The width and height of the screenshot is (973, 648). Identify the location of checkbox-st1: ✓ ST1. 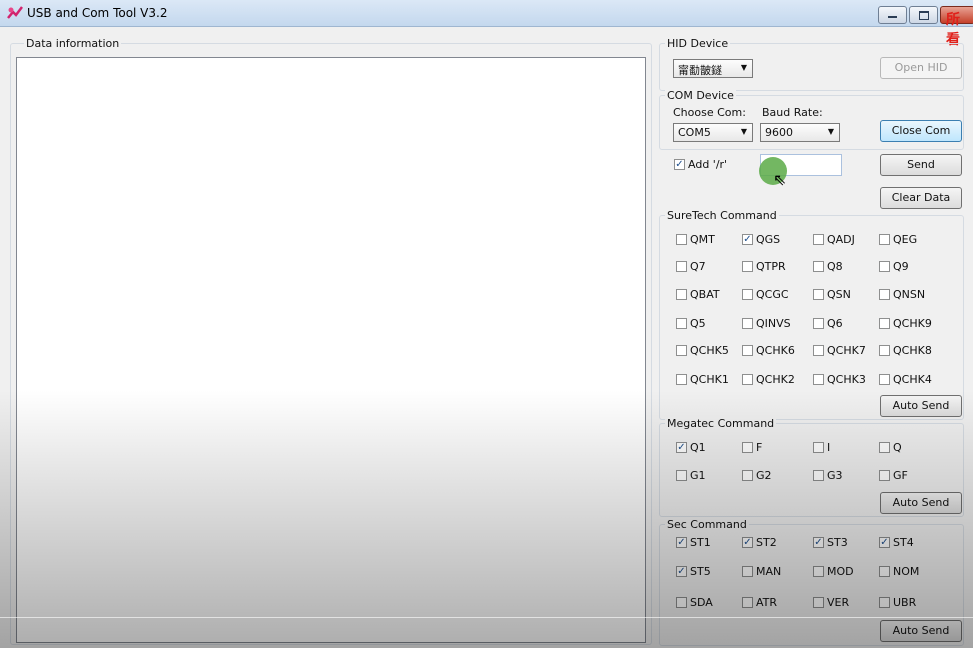
(693, 542).